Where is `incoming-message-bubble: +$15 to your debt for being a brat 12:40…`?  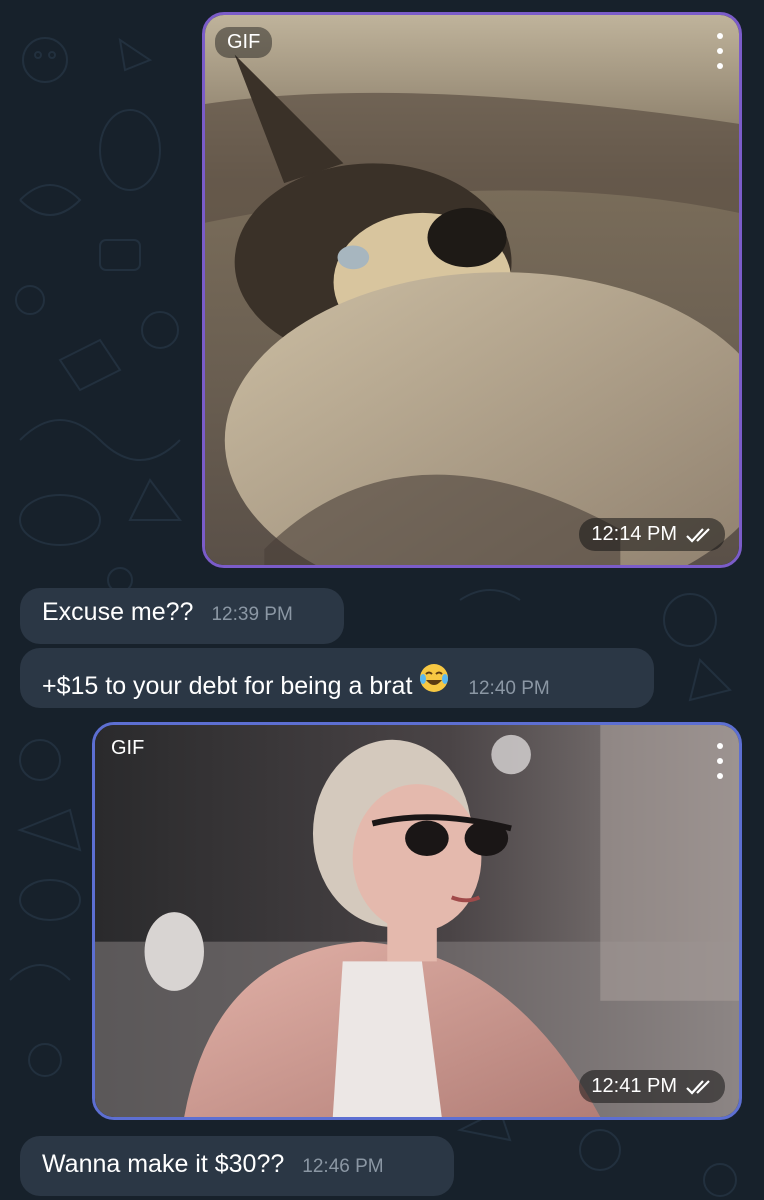 incoming-message-bubble: +$15 to your debt for being a brat 12:40… is located at coordinates (337, 678).